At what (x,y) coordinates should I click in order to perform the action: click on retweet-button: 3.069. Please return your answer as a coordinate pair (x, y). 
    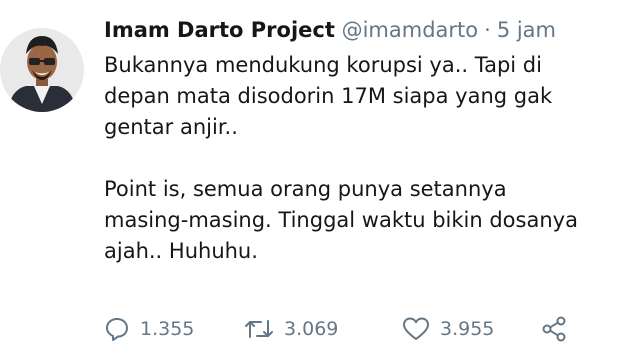
    Looking at the image, I should click on (323, 329).